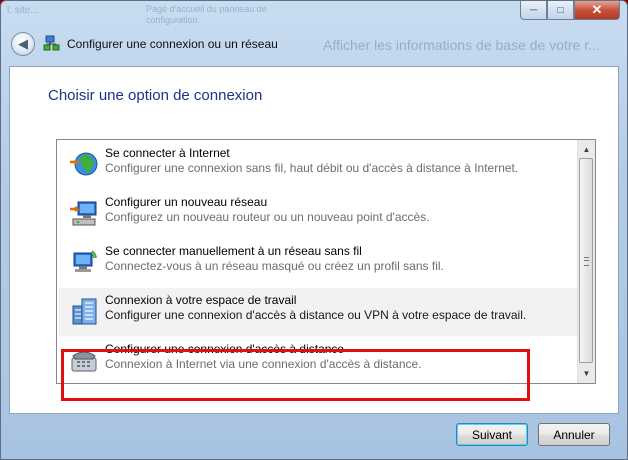 This screenshot has width=628, height=460. Describe the element at coordinates (186, 202) in the screenshot. I see `option-title: Configurer un nouveau réseau` at that location.